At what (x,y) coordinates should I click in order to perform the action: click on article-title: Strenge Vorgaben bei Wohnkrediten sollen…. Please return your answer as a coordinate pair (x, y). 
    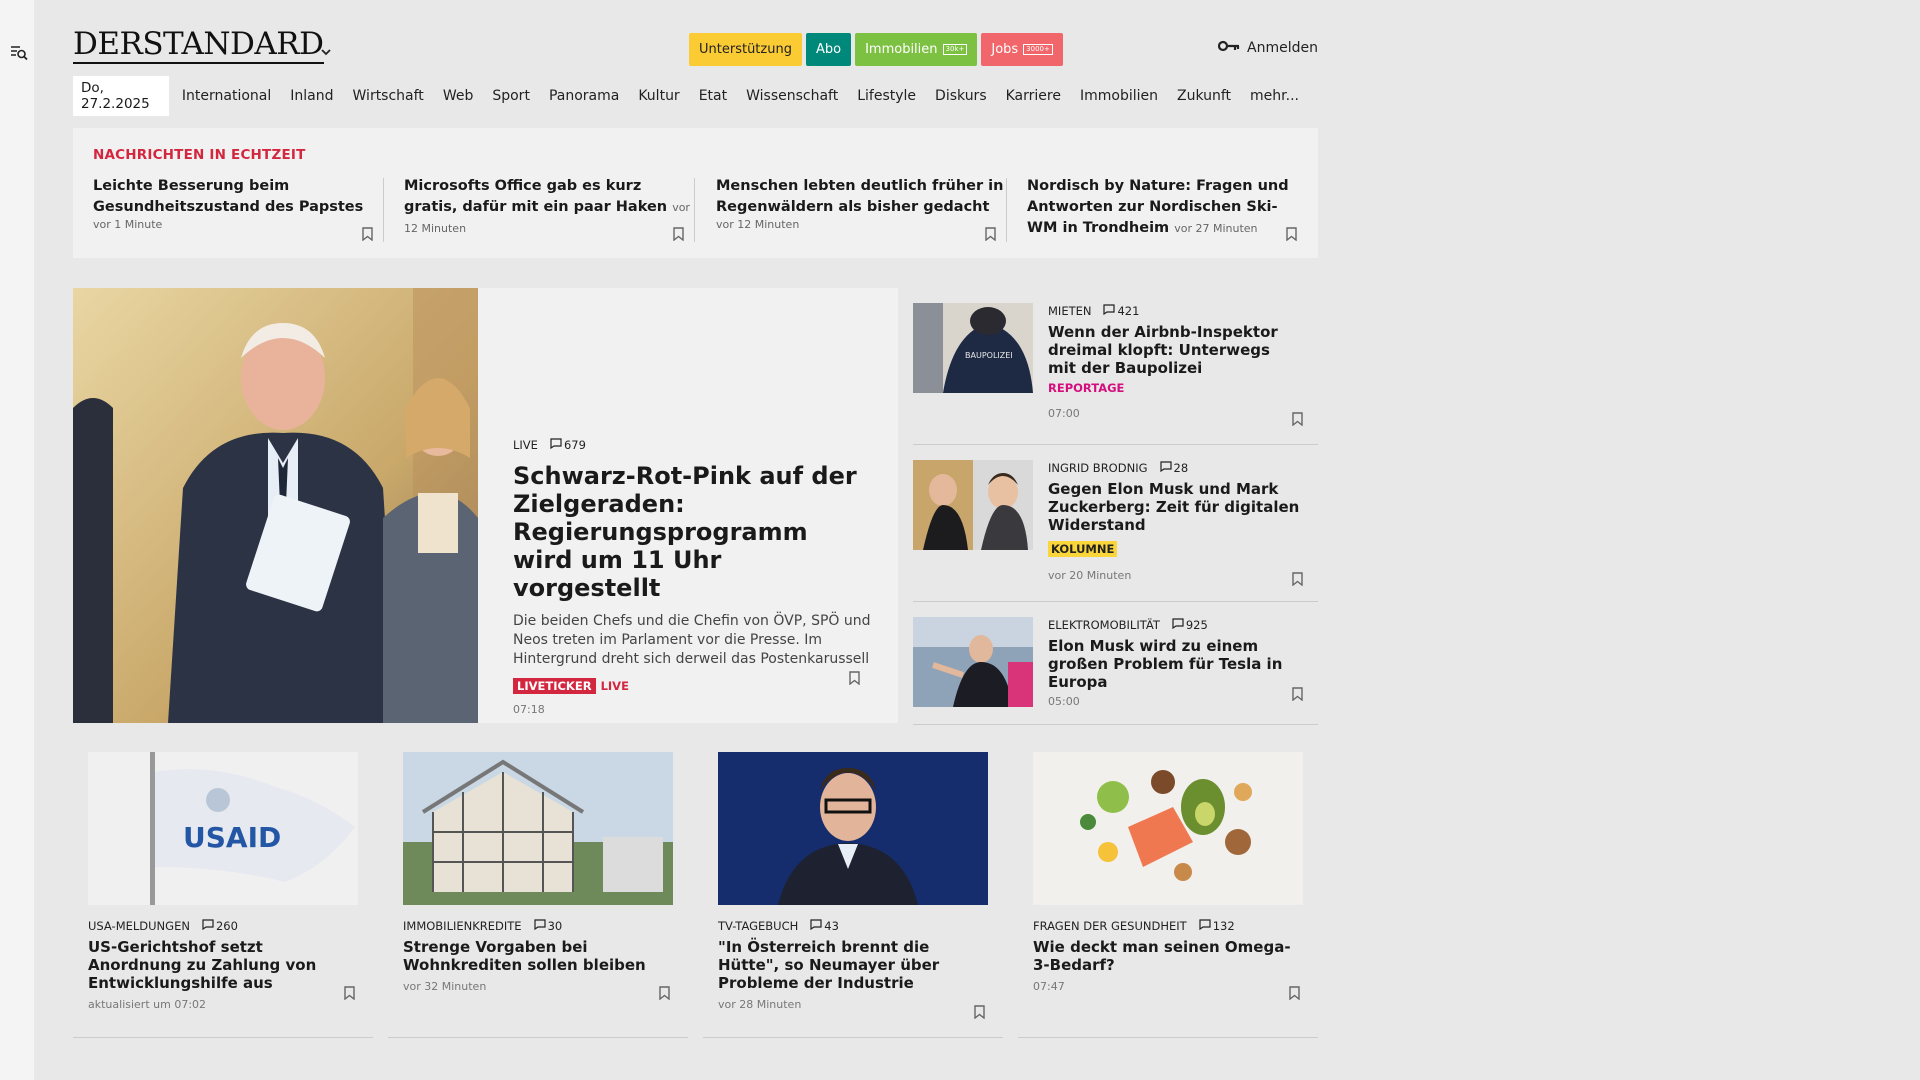
    Looking at the image, I should click on (538, 956).